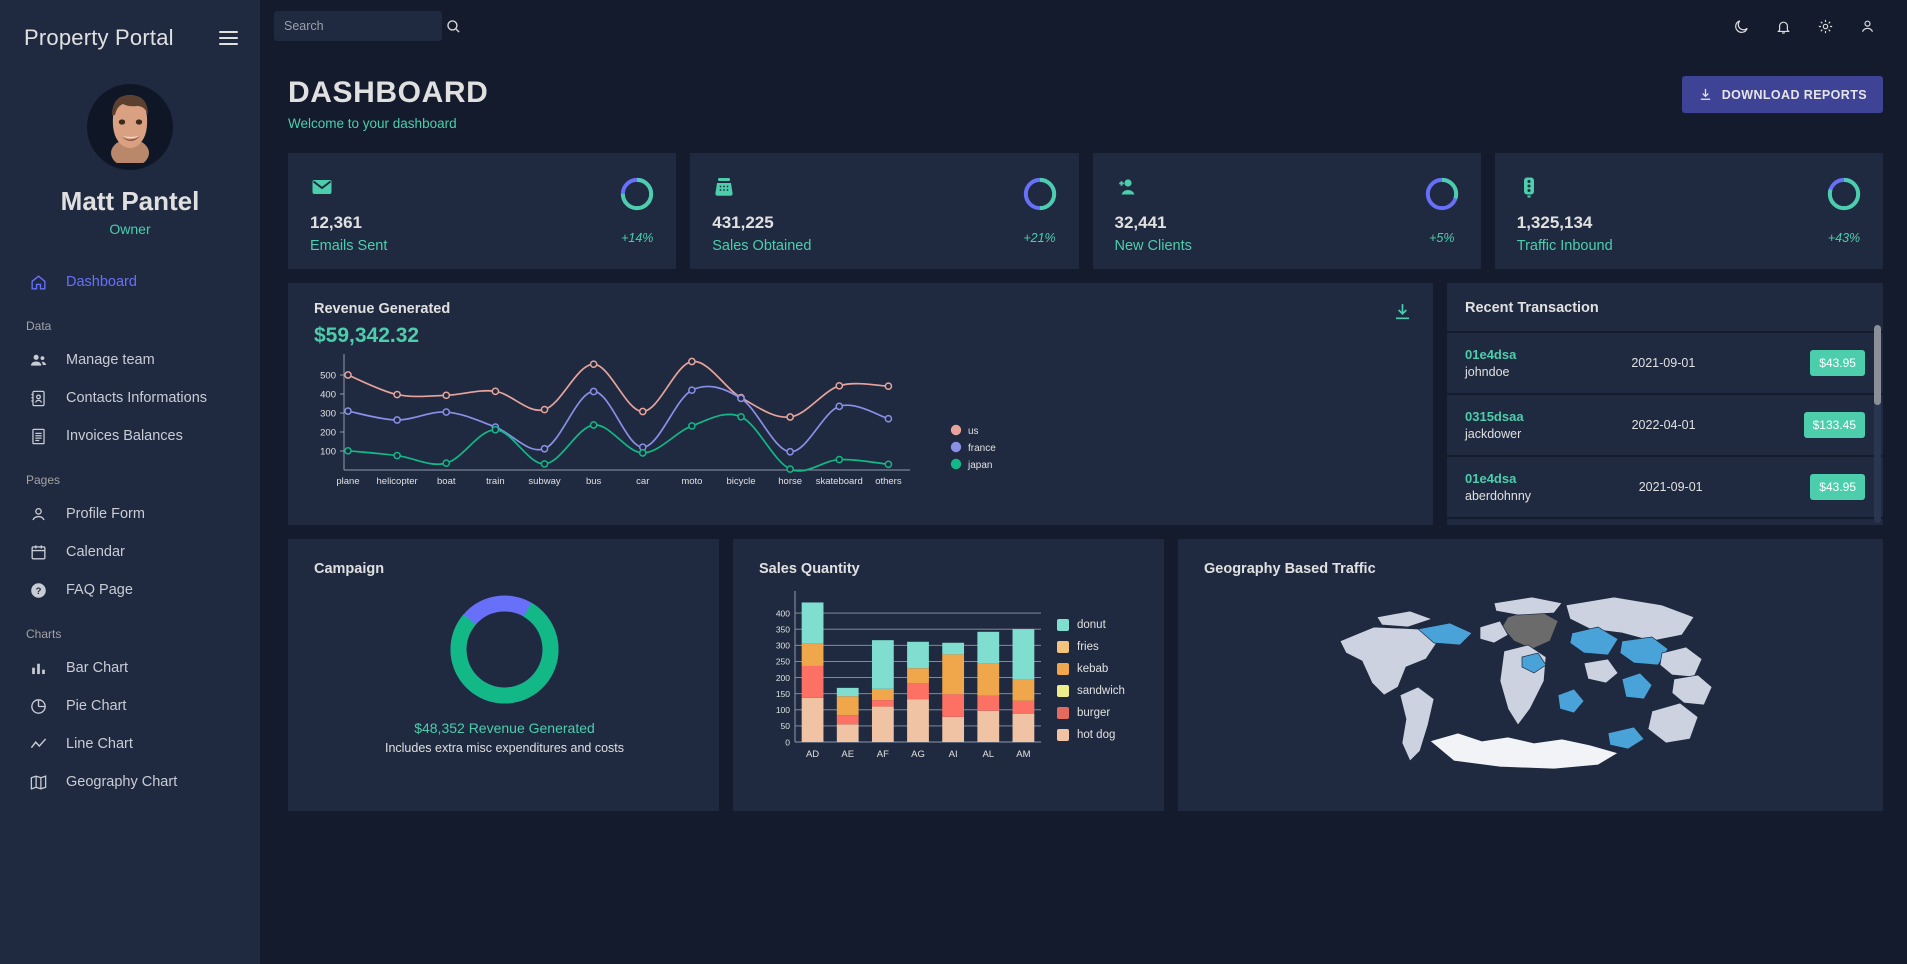  I want to click on sidebar-item-pie-chart: Pie Chart, so click(130, 706).